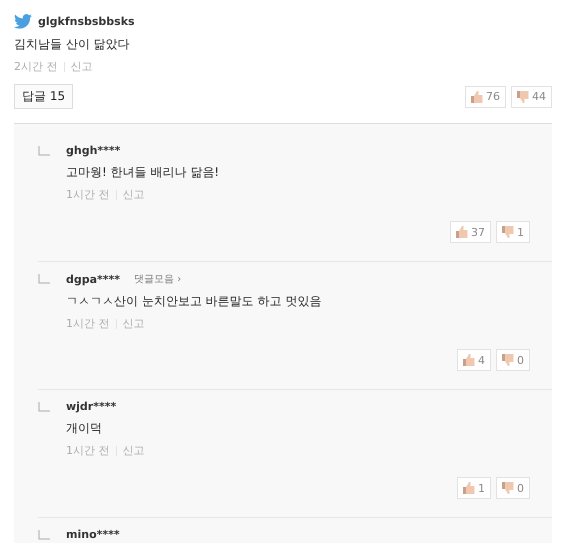 The height and width of the screenshot is (546, 580). Describe the element at coordinates (485, 97) in the screenshot. I see `like-button: 76` at that location.